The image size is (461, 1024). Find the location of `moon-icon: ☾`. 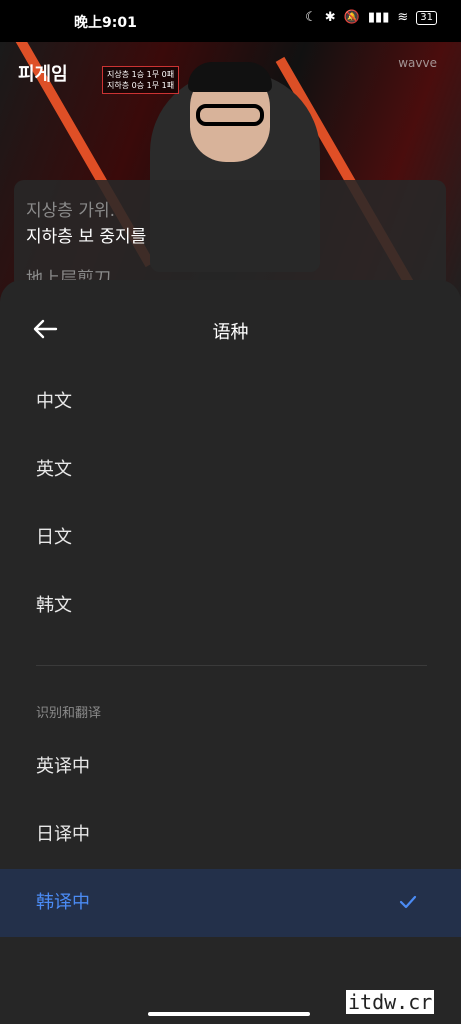

moon-icon: ☾ is located at coordinates (311, 17).